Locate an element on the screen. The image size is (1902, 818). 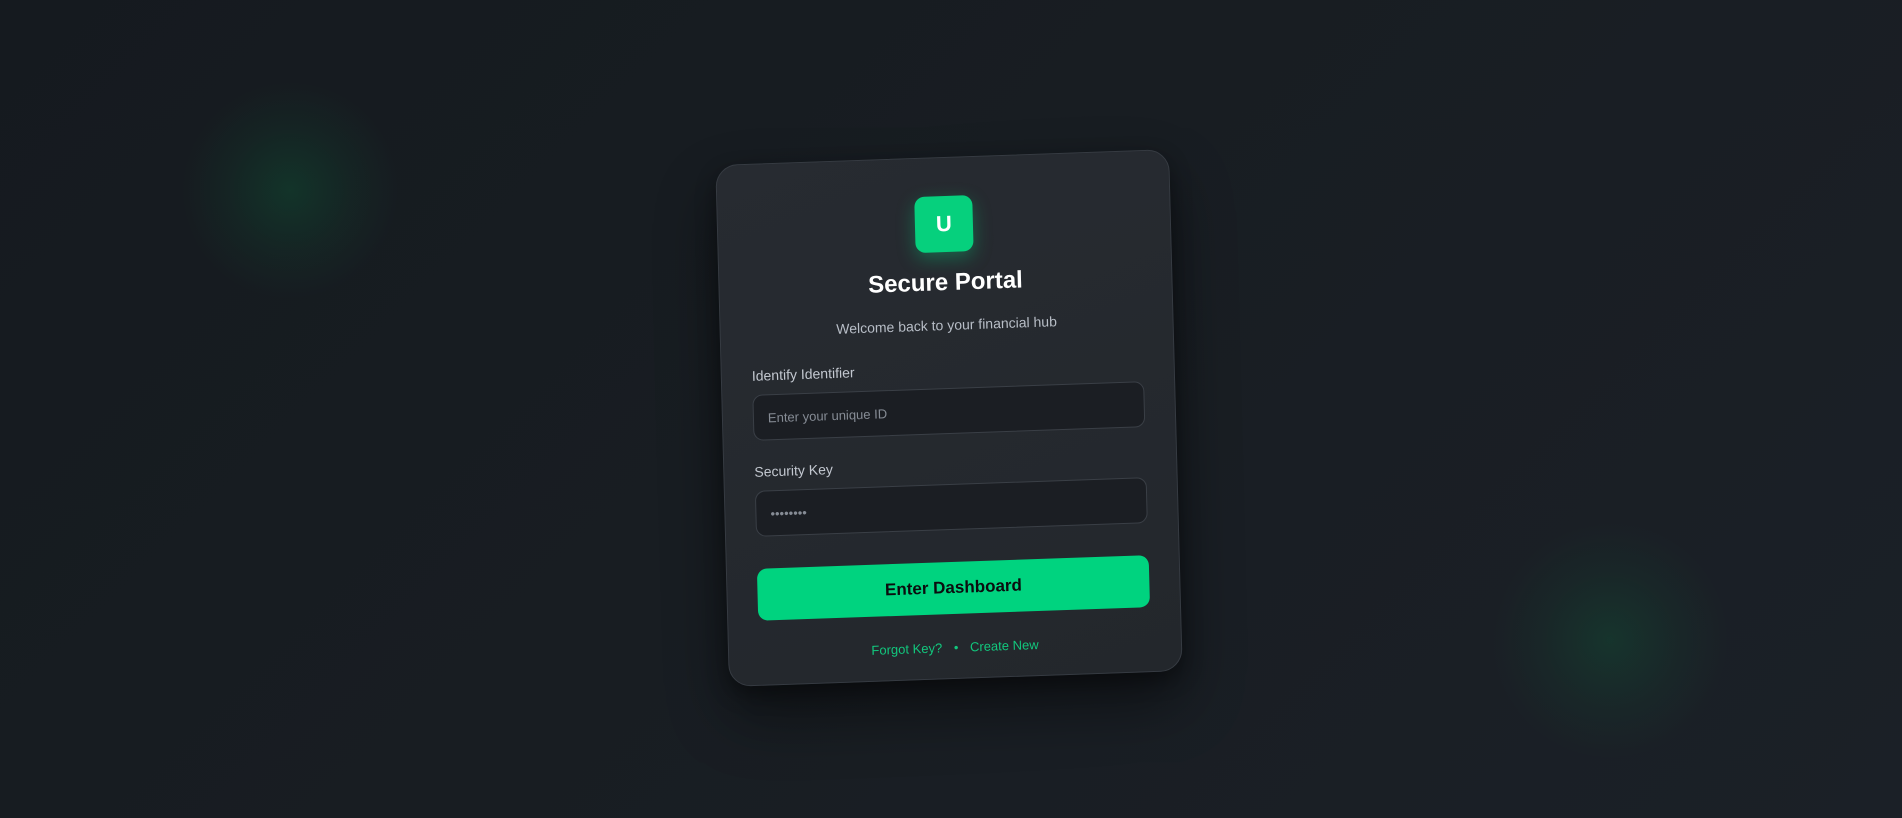
security-key-label: Security Key is located at coordinates (794, 470).